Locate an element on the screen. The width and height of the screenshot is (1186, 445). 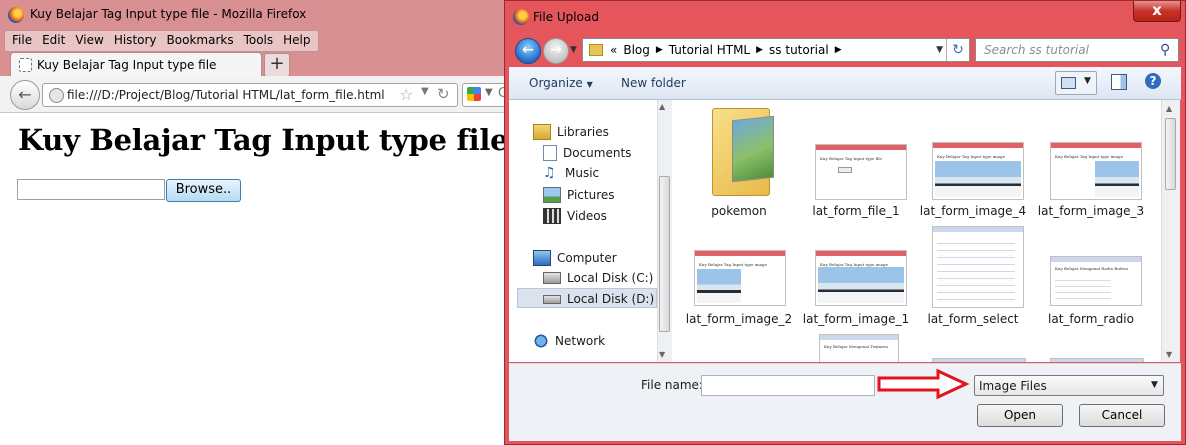
nav-local-disk-c: Local Disk (C:) is located at coordinates (598, 278).